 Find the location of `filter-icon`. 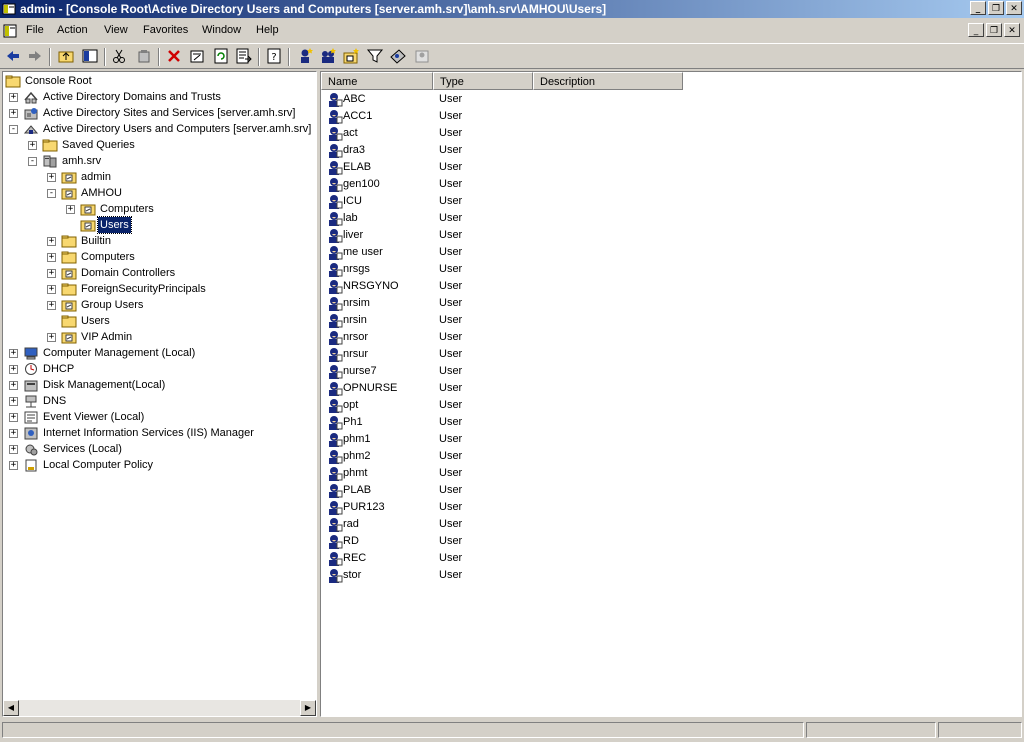

filter-icon is located at coordinates (375, 56).